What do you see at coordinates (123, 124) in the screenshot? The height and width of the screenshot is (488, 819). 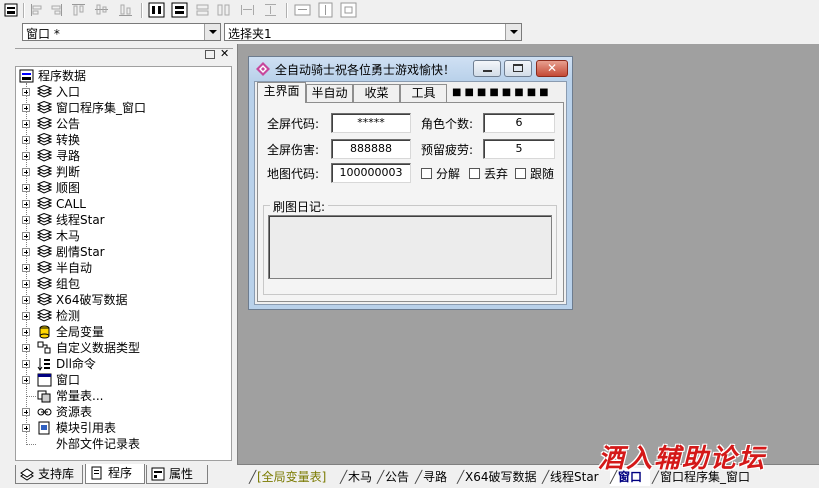 I see `tree-item: 公告` at bounding box center [123, 124].